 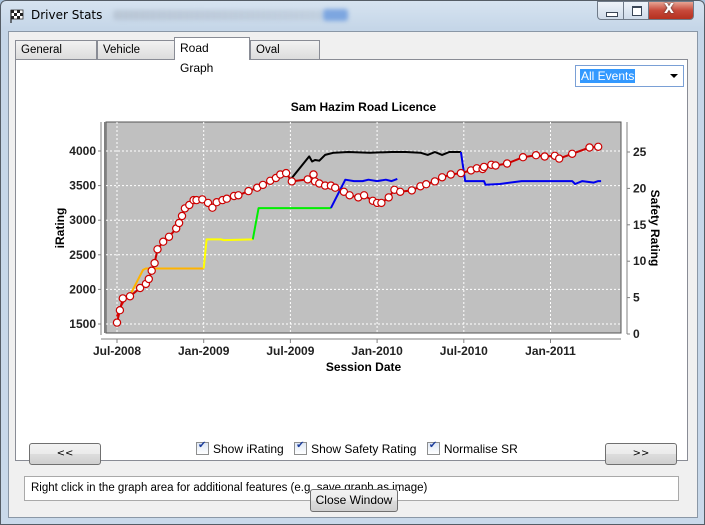 What do you see at coordinates (218, 15) in the screenshot?
I see `blurred-title-area` at bounding box center [218, 15].